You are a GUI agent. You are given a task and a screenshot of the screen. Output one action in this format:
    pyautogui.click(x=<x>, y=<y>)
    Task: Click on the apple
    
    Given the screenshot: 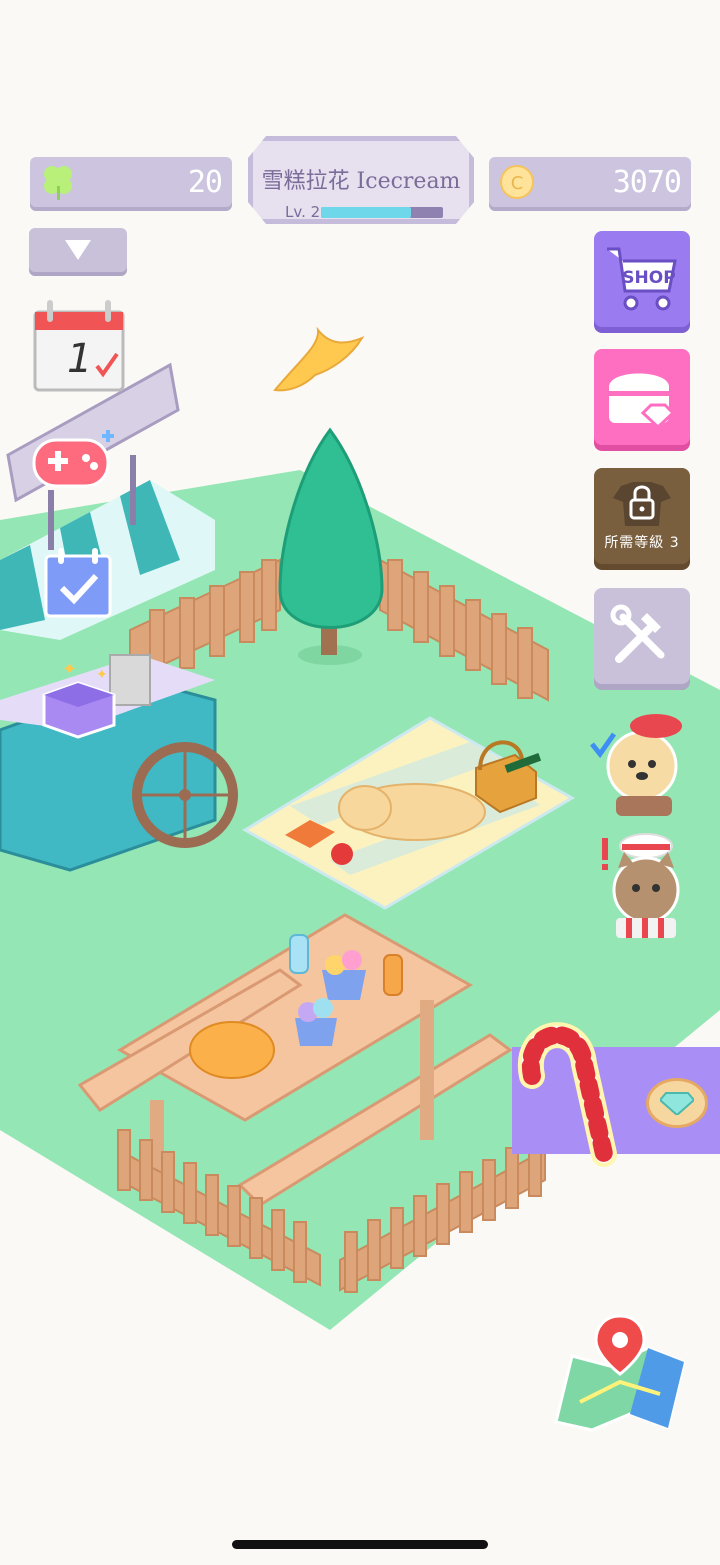 What is the action you would take?
    pyautogui.click(x=342, y=854)
    